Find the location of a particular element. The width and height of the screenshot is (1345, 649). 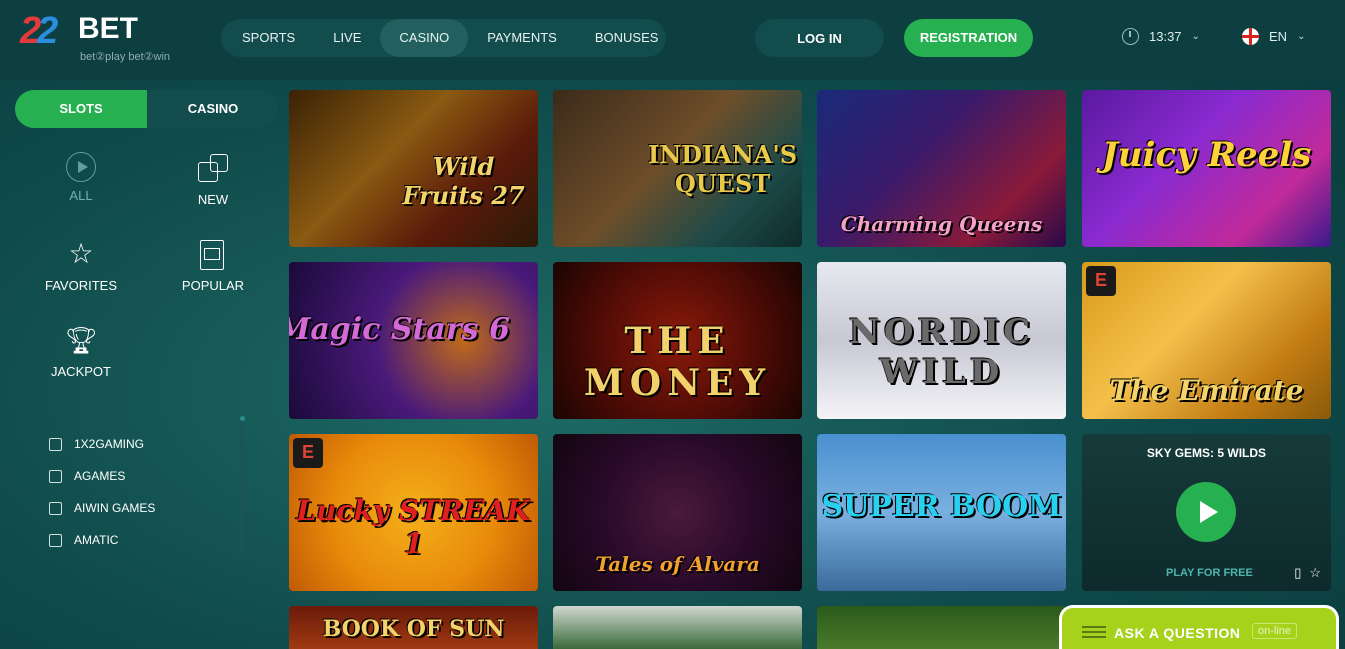

game-tile: THE MONEY is located at coordinates (677, 340).